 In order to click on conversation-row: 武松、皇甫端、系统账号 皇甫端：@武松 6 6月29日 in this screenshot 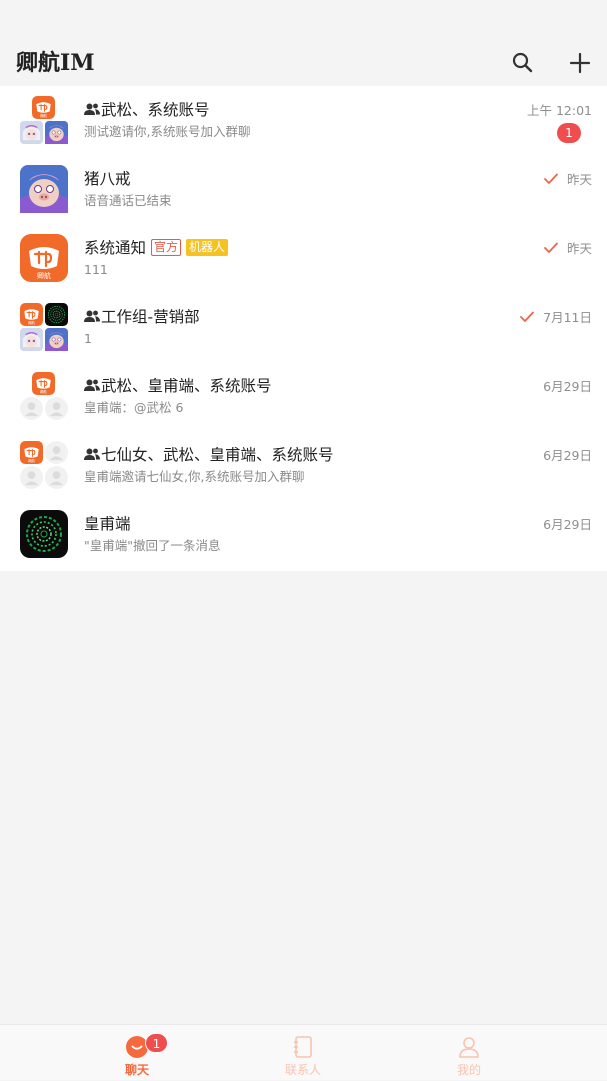, I will do `click(303, 396)`.